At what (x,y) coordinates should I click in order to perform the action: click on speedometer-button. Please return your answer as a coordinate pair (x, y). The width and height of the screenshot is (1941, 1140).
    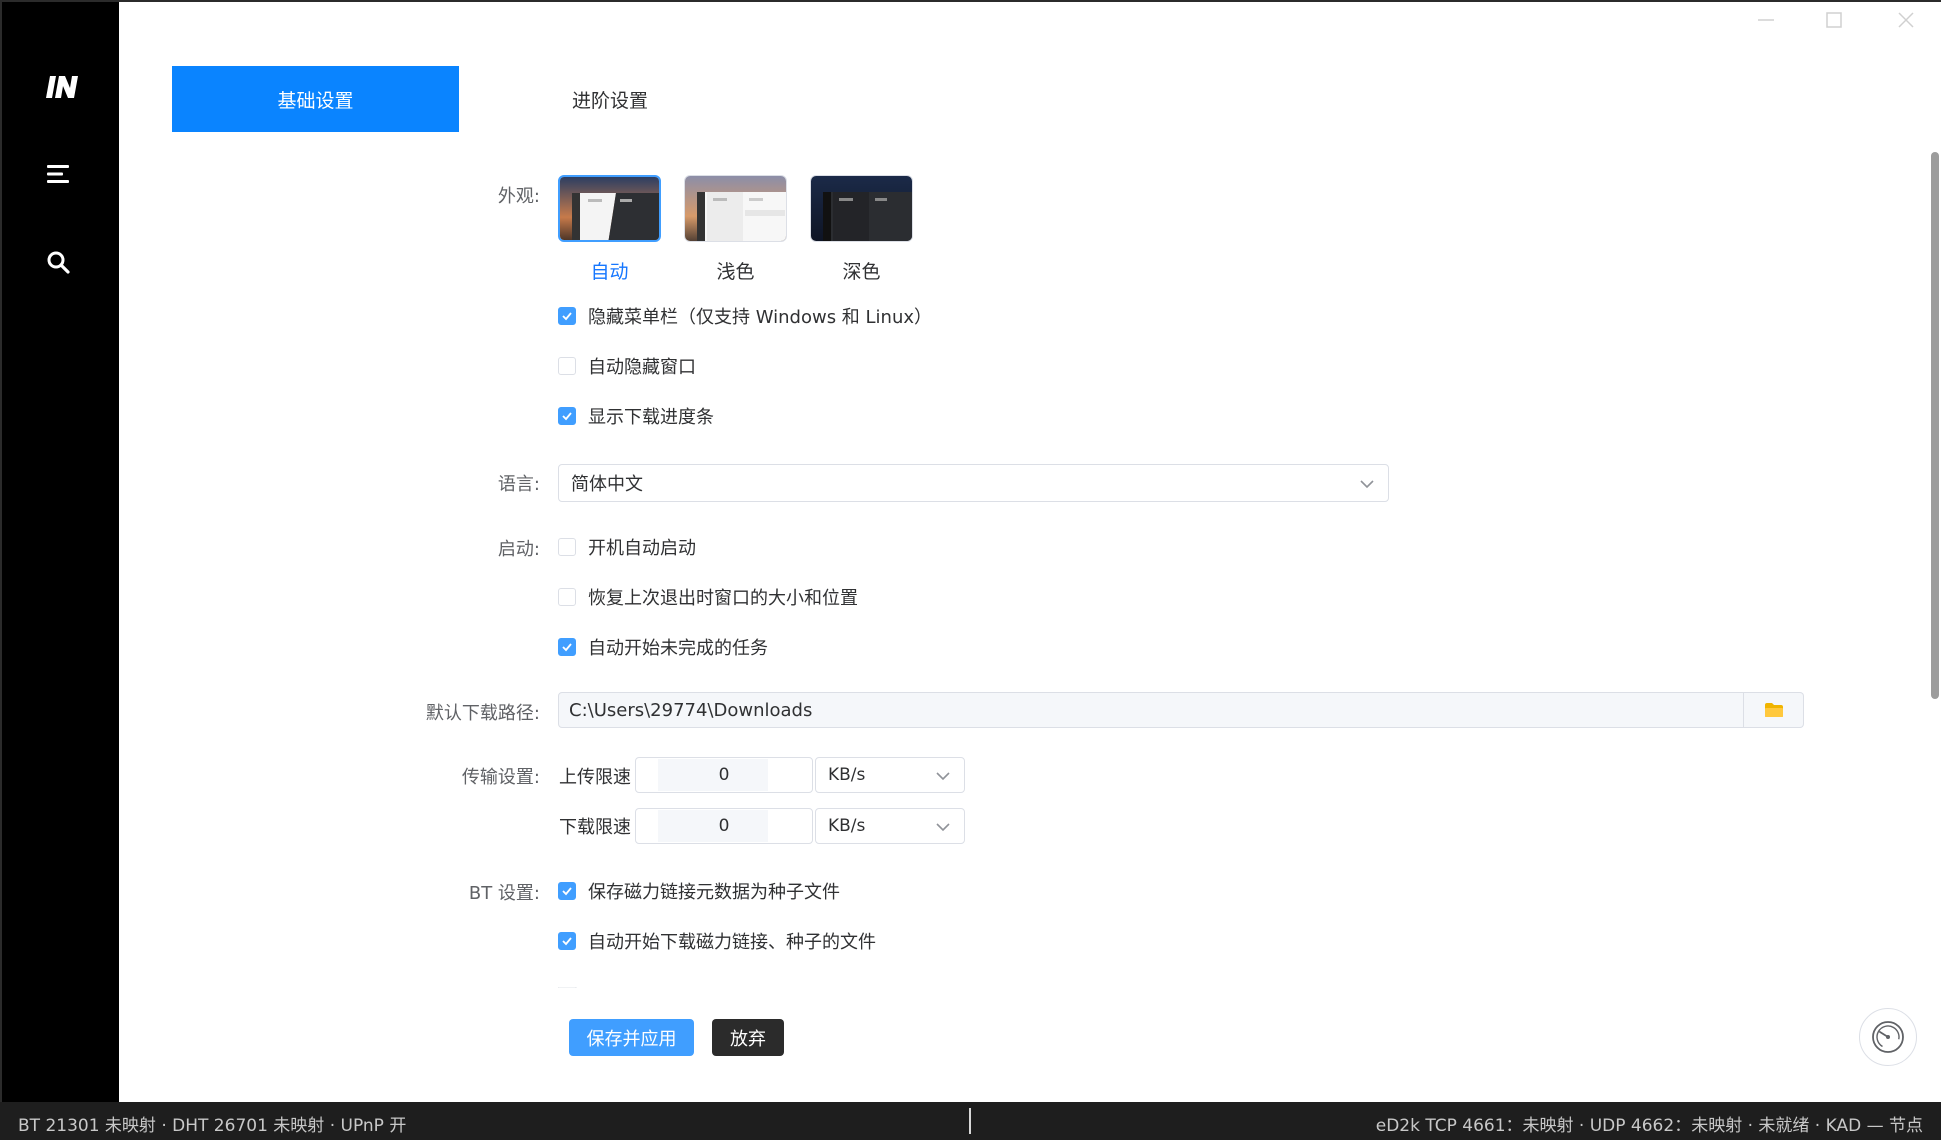
    Looking at the image, I should click on (1888, 1037).